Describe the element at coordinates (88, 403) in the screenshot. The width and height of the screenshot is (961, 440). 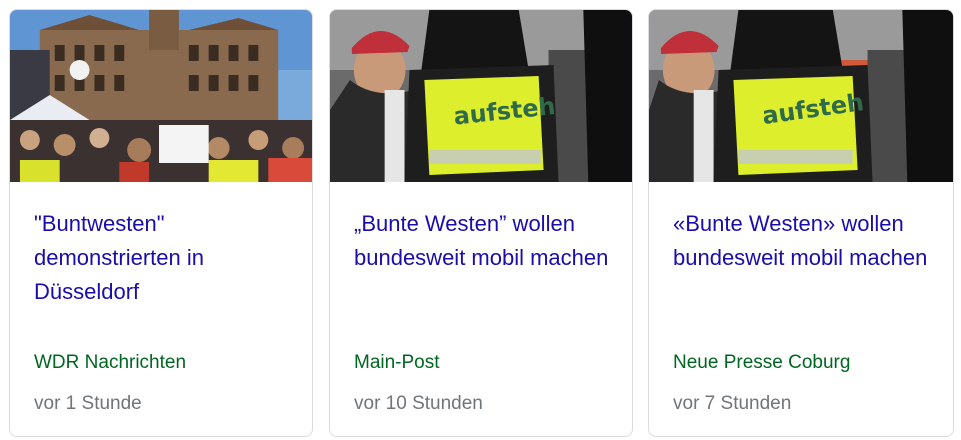
I see `news-timestamp: vor 1 Stunde` at that location.